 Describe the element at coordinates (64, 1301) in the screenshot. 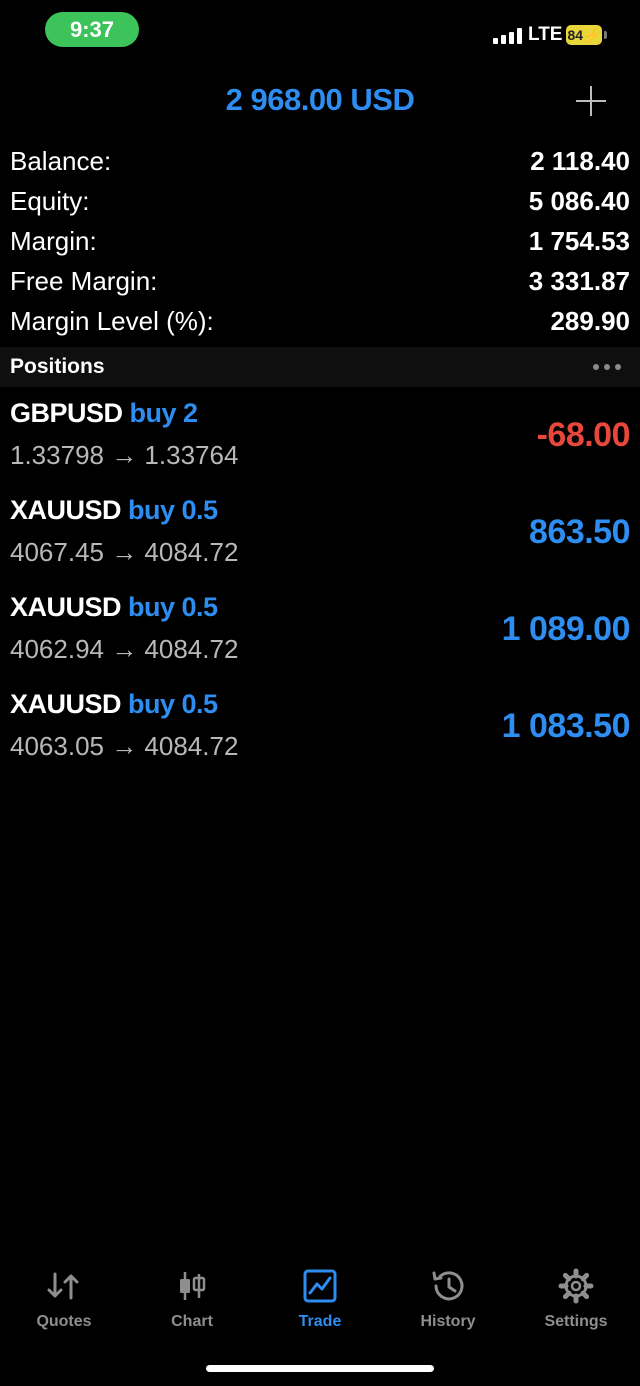

I see `tab-quotes: Quotes` at that location.